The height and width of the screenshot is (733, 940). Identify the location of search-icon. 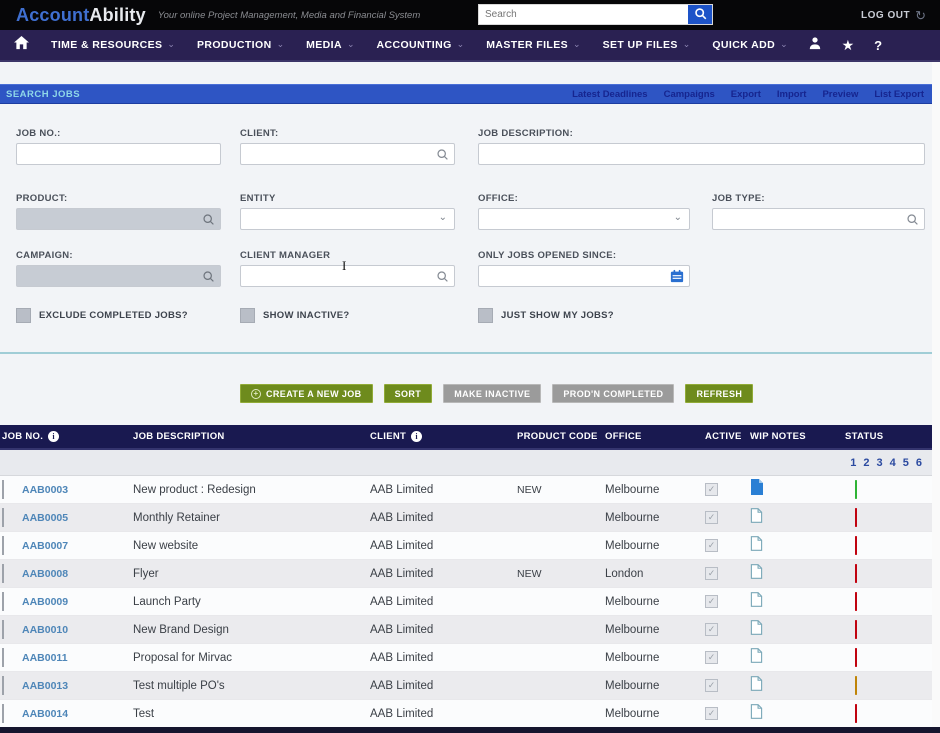
(700, 15).